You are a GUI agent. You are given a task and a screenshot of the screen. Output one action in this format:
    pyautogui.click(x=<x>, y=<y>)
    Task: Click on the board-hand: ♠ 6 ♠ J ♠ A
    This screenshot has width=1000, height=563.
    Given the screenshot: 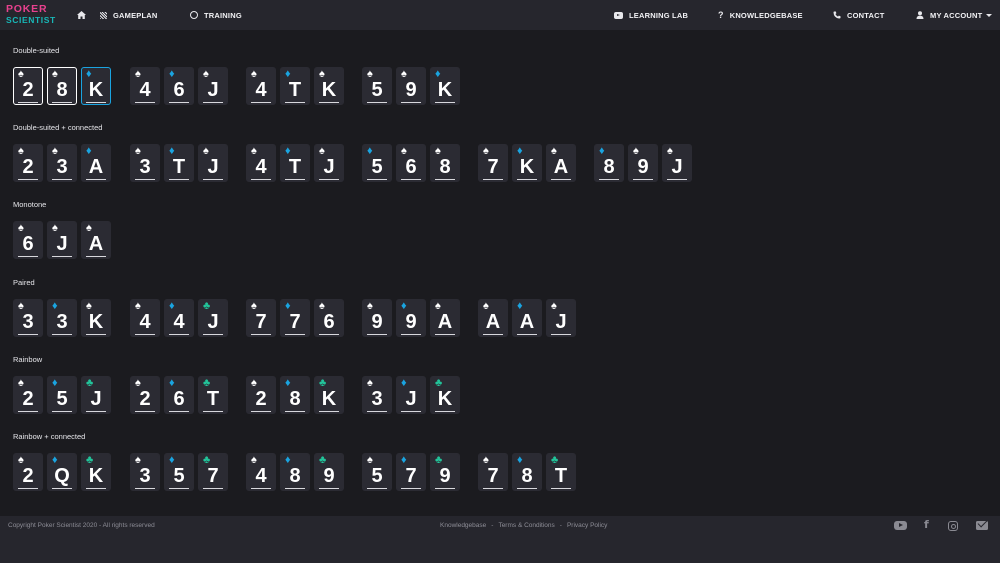 What is the action you would take?
    pyautogui.click(x=64, y=241)
    